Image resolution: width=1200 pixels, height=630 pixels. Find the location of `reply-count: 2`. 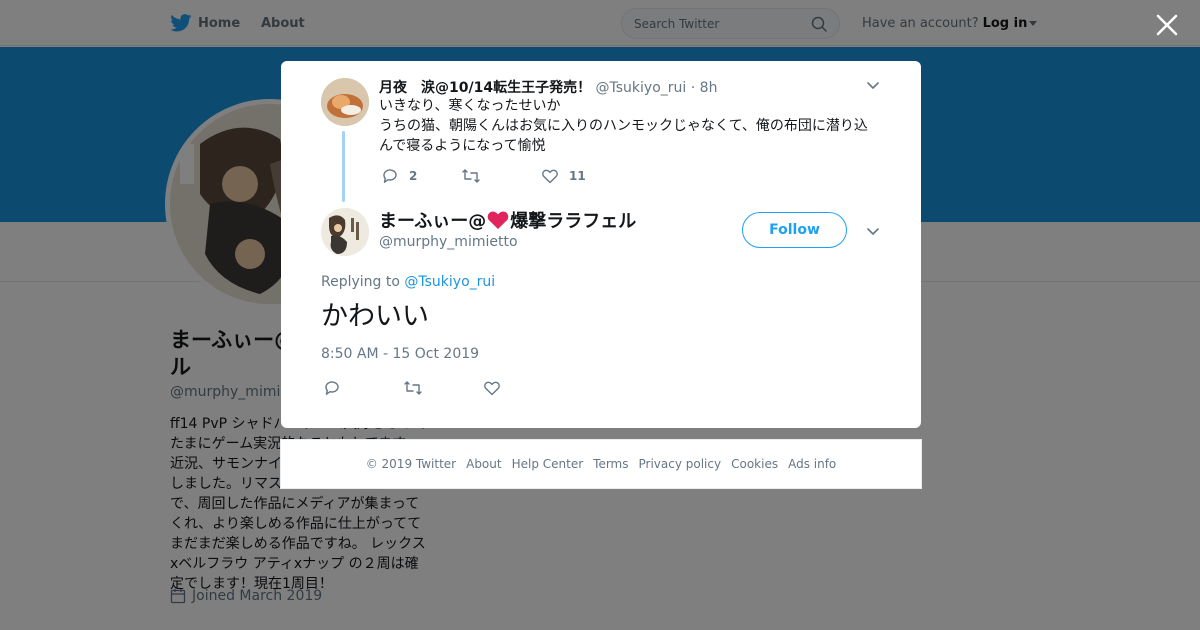

reply-count: 2 is located at coordinates (413, 176).